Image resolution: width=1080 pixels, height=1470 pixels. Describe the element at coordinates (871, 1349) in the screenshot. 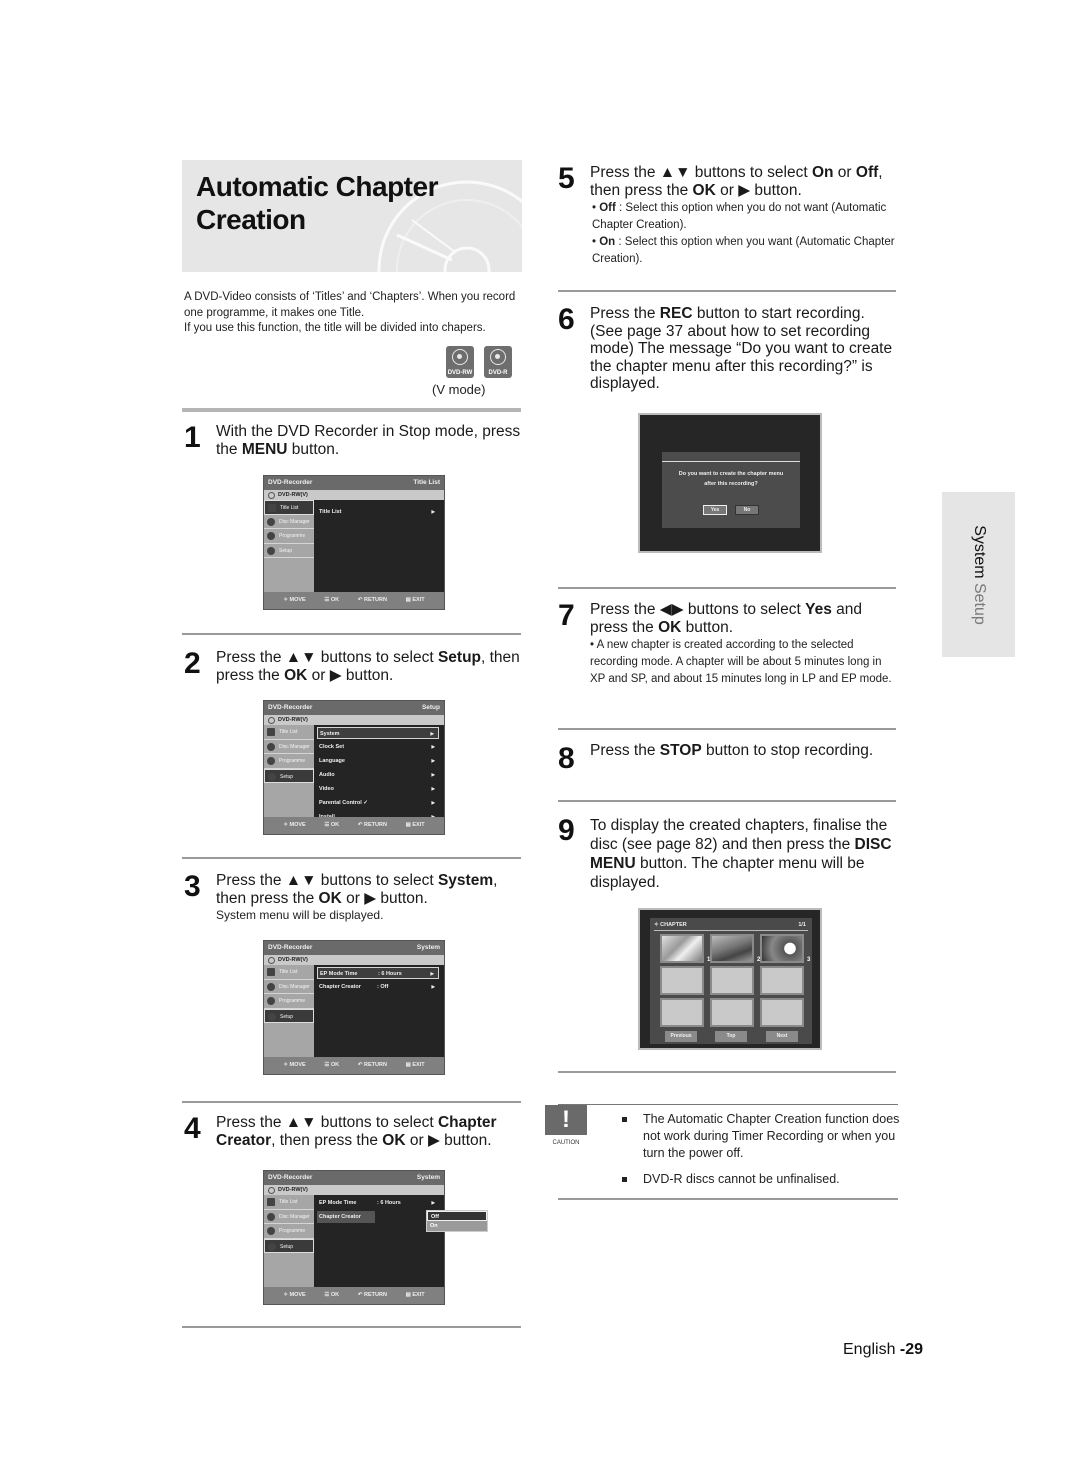

I see `text: English` at that location.